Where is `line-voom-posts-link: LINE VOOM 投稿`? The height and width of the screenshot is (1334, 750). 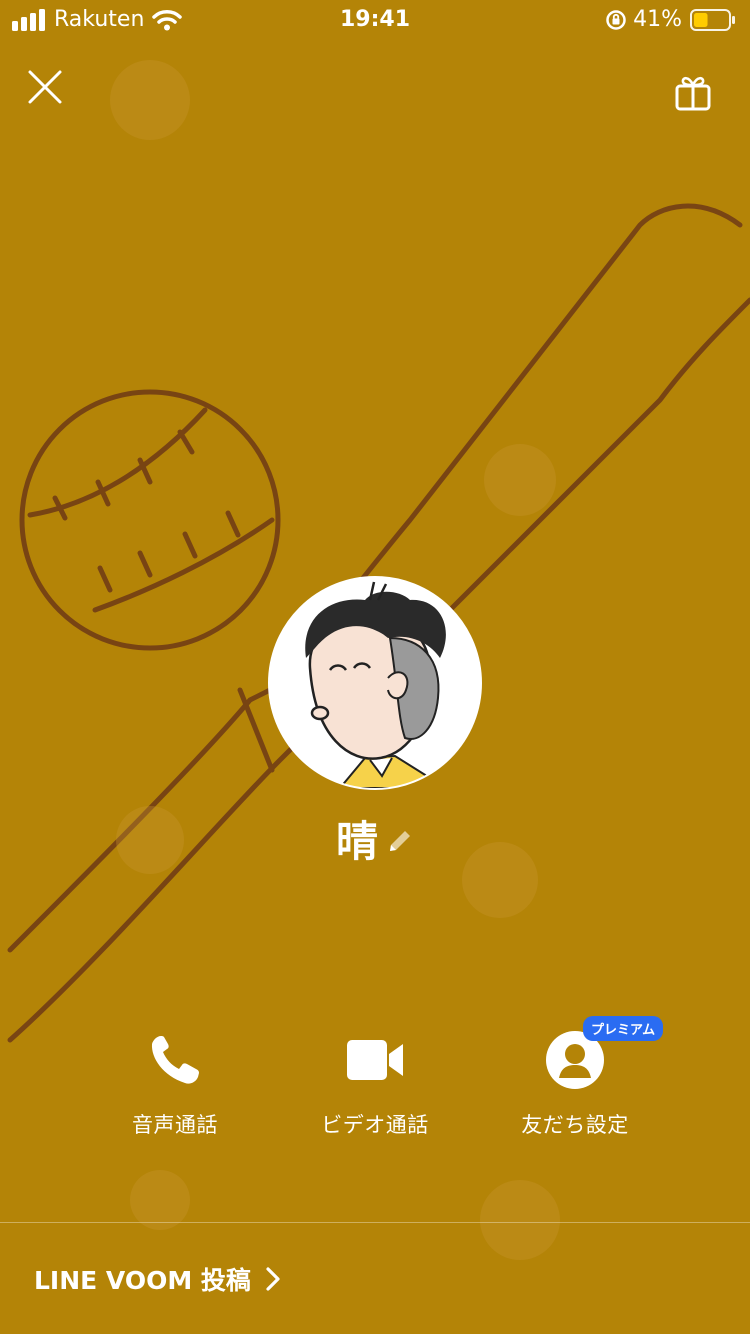 line-voom-posts-link: LINE VOOM 投稿 is located at coordinates (157, 1279).